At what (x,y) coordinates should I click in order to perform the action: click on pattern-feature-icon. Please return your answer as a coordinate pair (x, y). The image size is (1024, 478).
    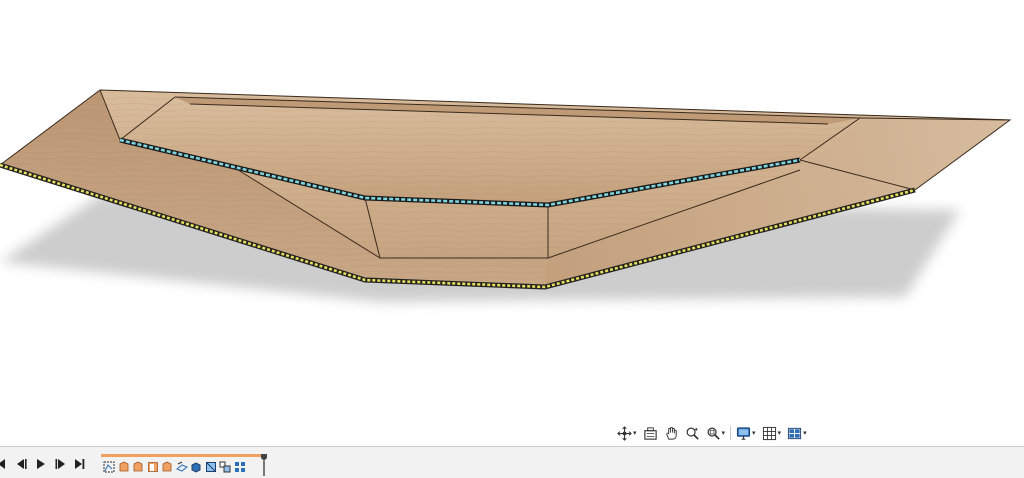
    Looking at the image, I should click on (239, 467).